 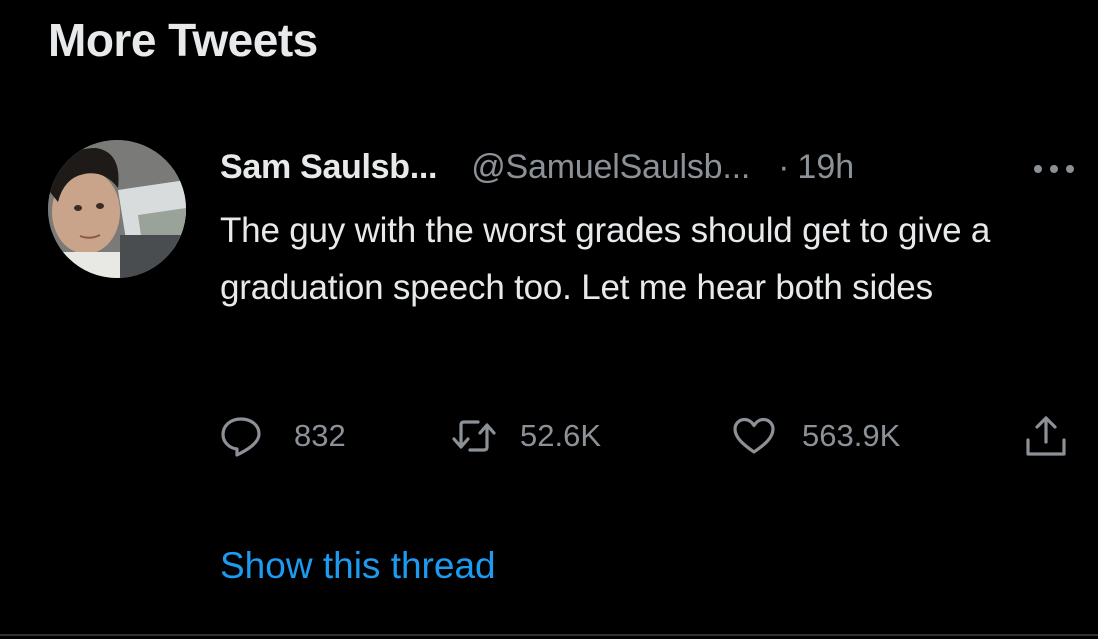 What do you see at coordinates (283, 436) in the screenshot?
I see `reply-button: 832` at bounding box center [283, 436].